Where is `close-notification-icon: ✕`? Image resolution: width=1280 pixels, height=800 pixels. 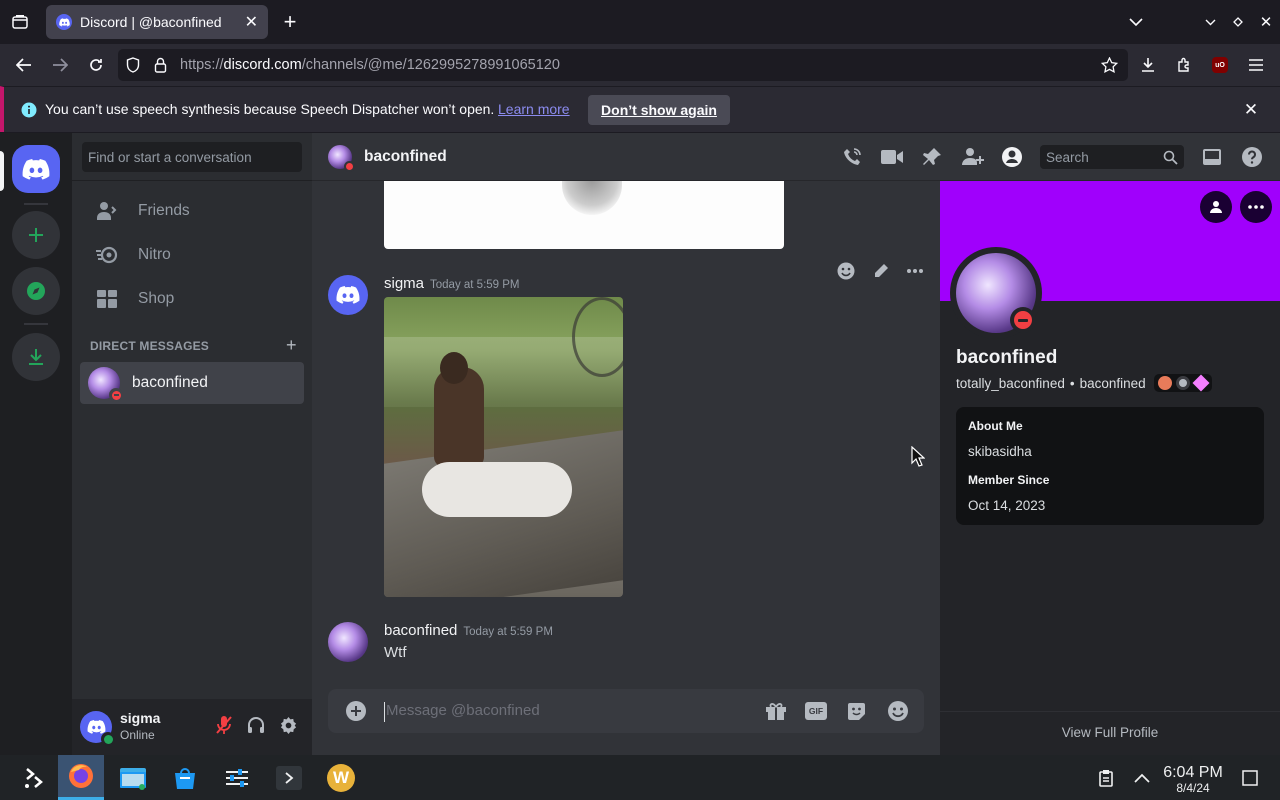 close-notification-icon: ✕ is located at coordinates (1251, 110).